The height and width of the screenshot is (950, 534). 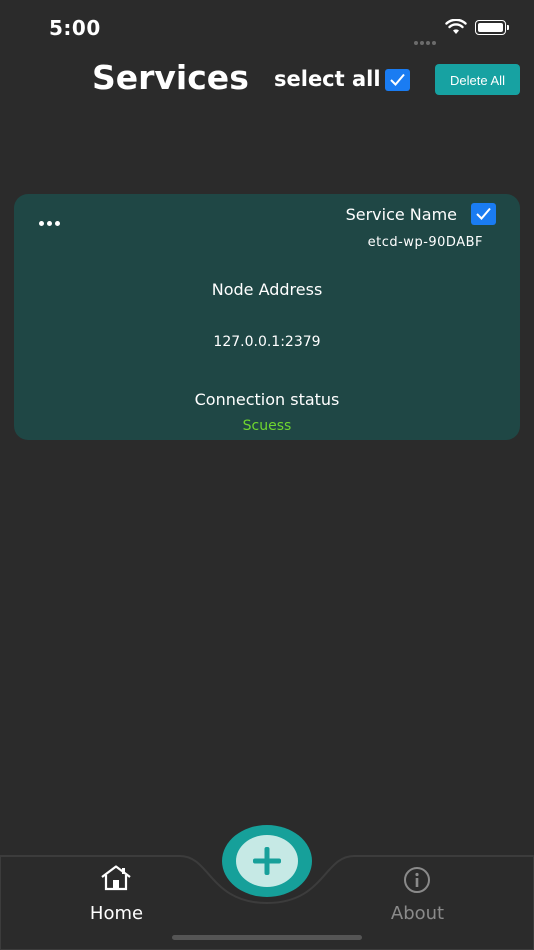 I want to click on signal-dots-icon, so click(x=426, y=39).